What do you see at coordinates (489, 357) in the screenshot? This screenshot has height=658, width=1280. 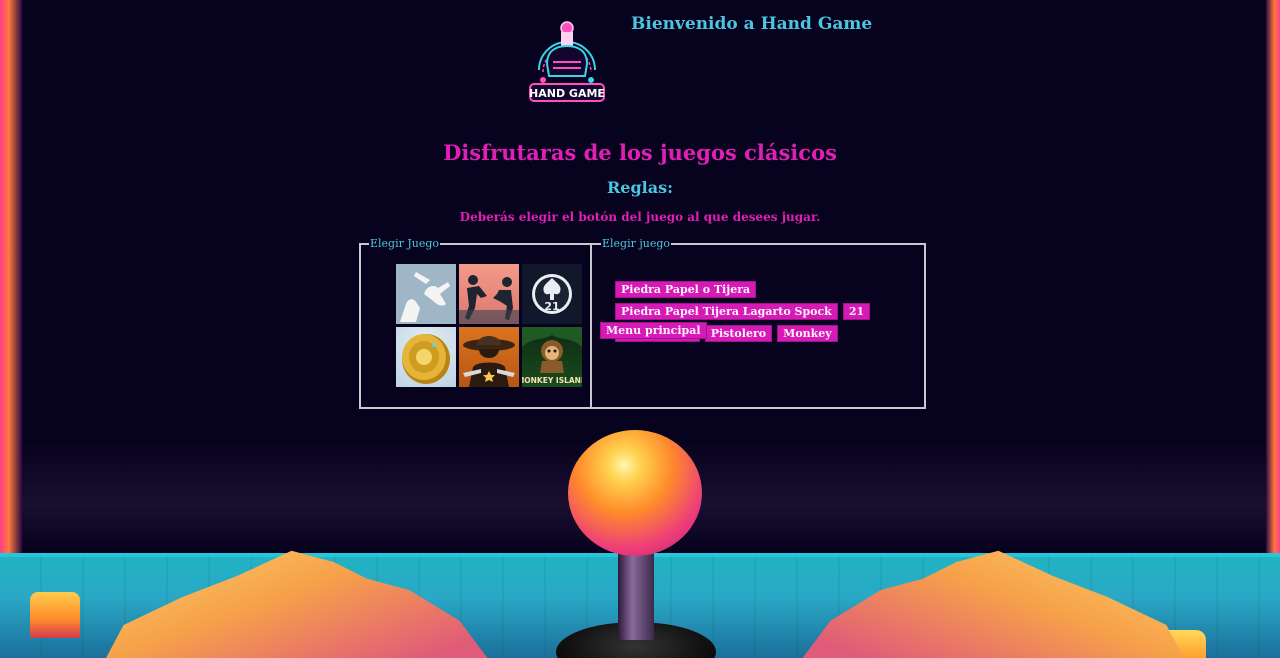 I see `cowboy-gunslinger-icon` at bounding box center [489, 357].